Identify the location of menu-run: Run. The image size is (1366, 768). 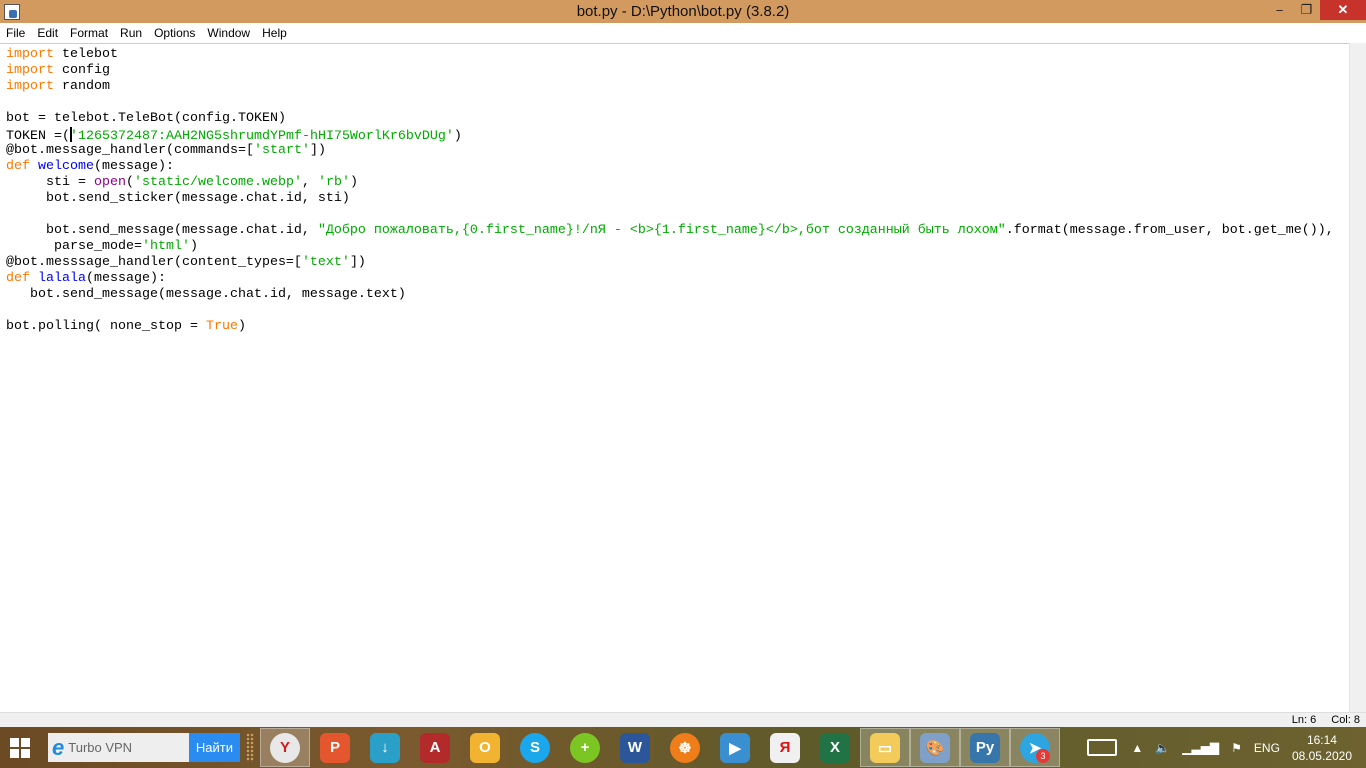
(131, 33).